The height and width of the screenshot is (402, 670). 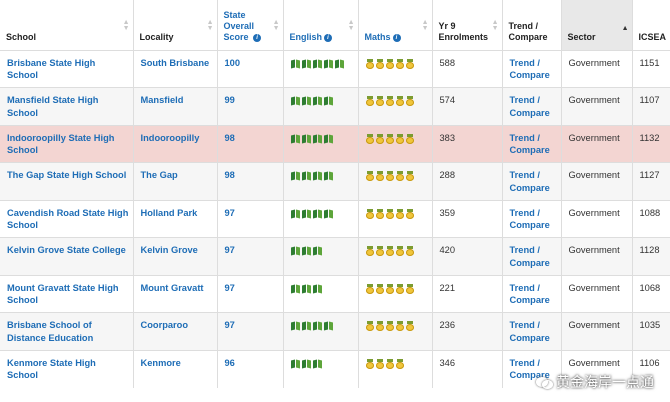 What do you see at coordinates (625, 28) in the screenshot?
I see `sort-asc-icon: ▲` at bounding box center [625, 28].